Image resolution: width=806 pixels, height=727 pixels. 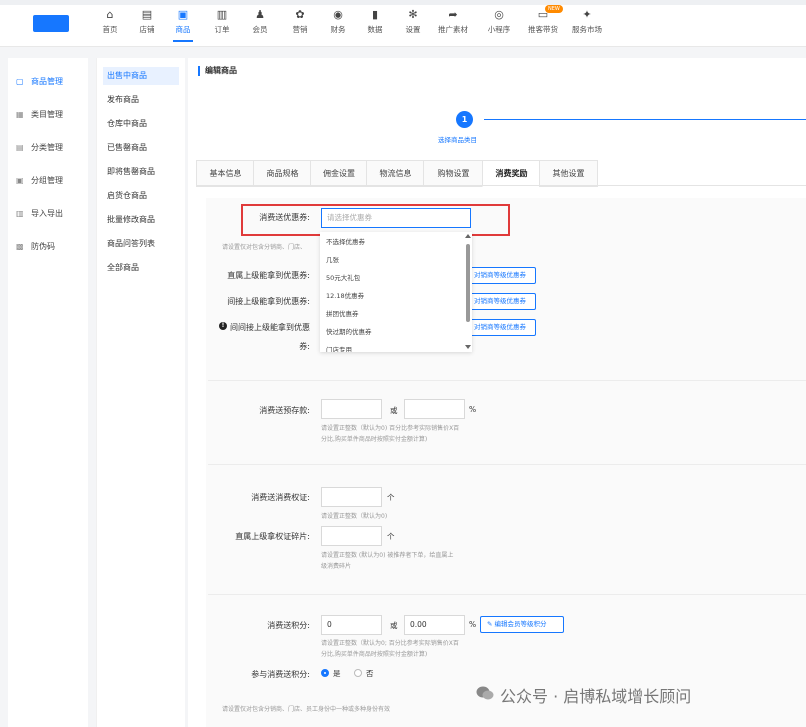 I want to click on tab-1: 商品规格, so click(x=282, y=173).